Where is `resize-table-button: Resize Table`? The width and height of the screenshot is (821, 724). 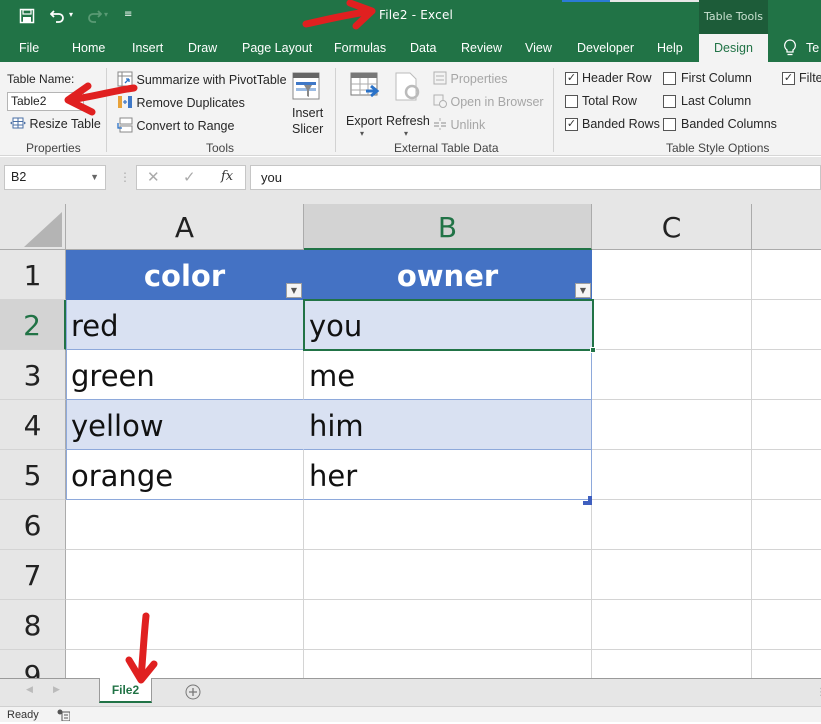 resize-table-button: Resize Table is located at coordinates (55, 124).